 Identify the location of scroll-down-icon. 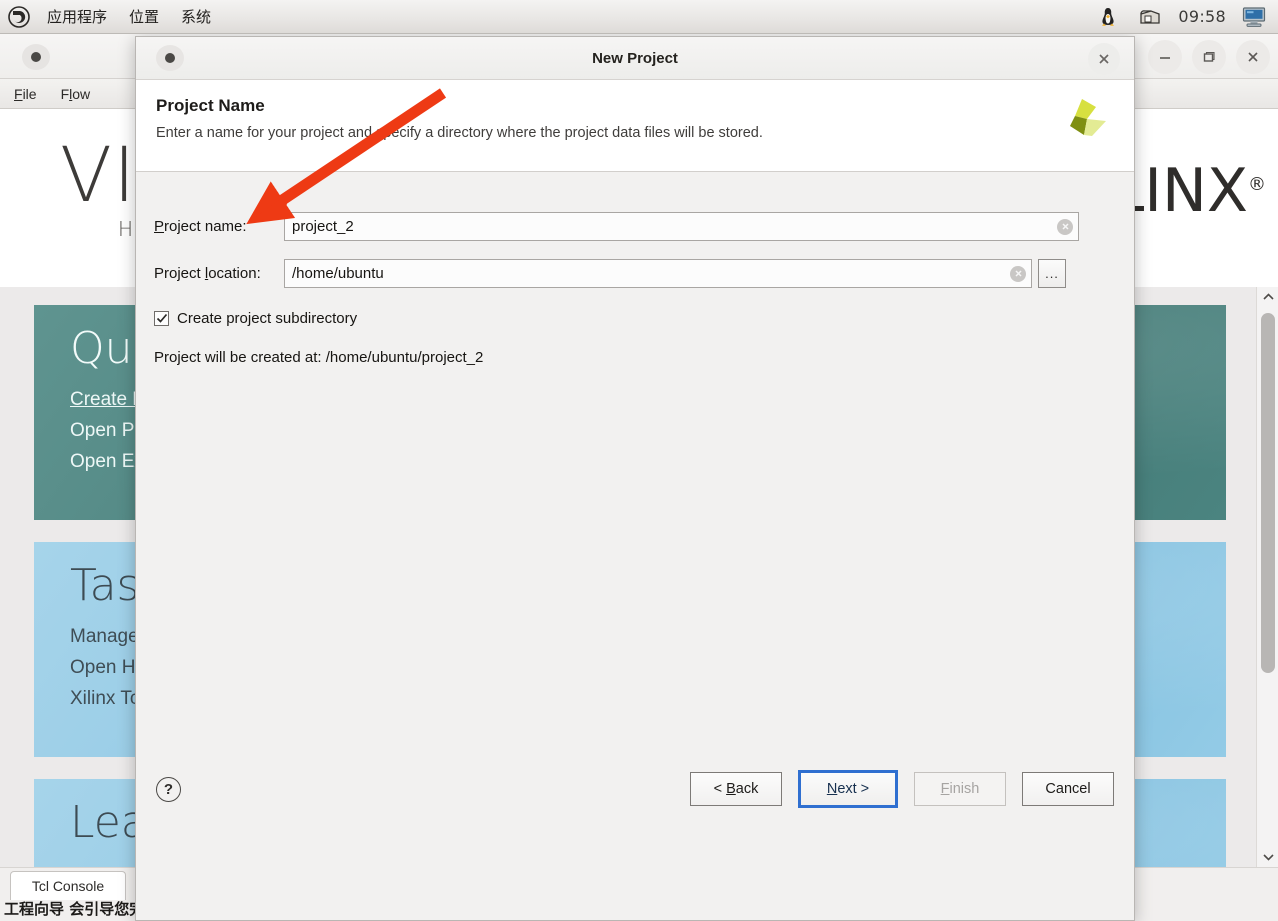
(1267, 857).